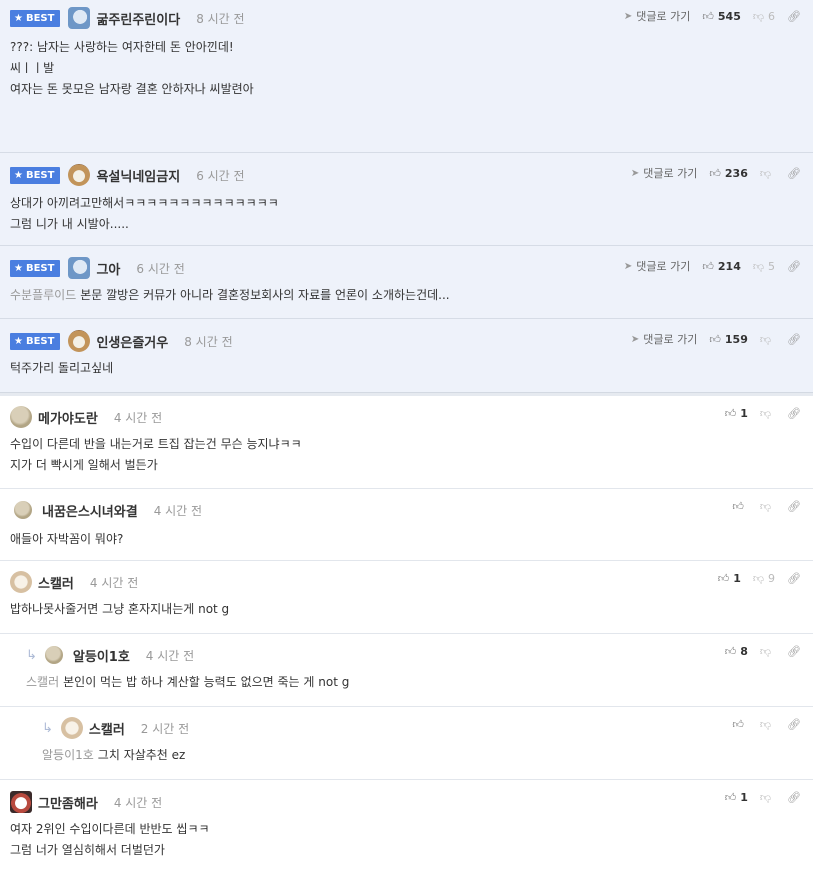 This screenshot has height=872, width=813. I want to click on star-icon: ★, so click(18, 268).